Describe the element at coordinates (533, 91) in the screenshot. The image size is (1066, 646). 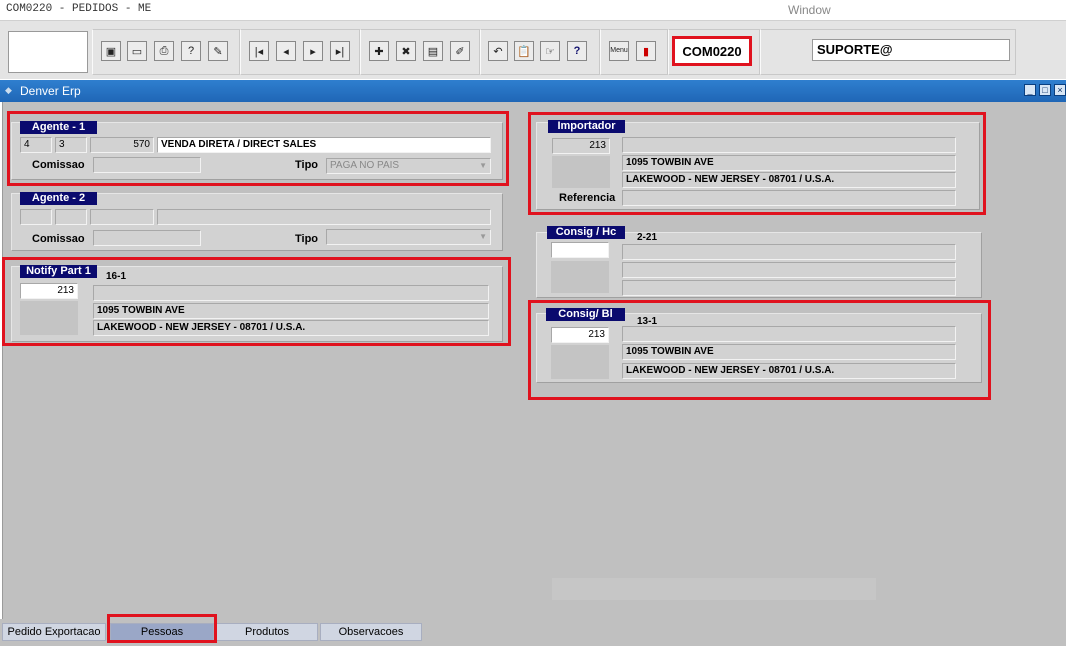
I see `mdi-titlebar: ◆ Denver Erp _ □ ×` at that location.